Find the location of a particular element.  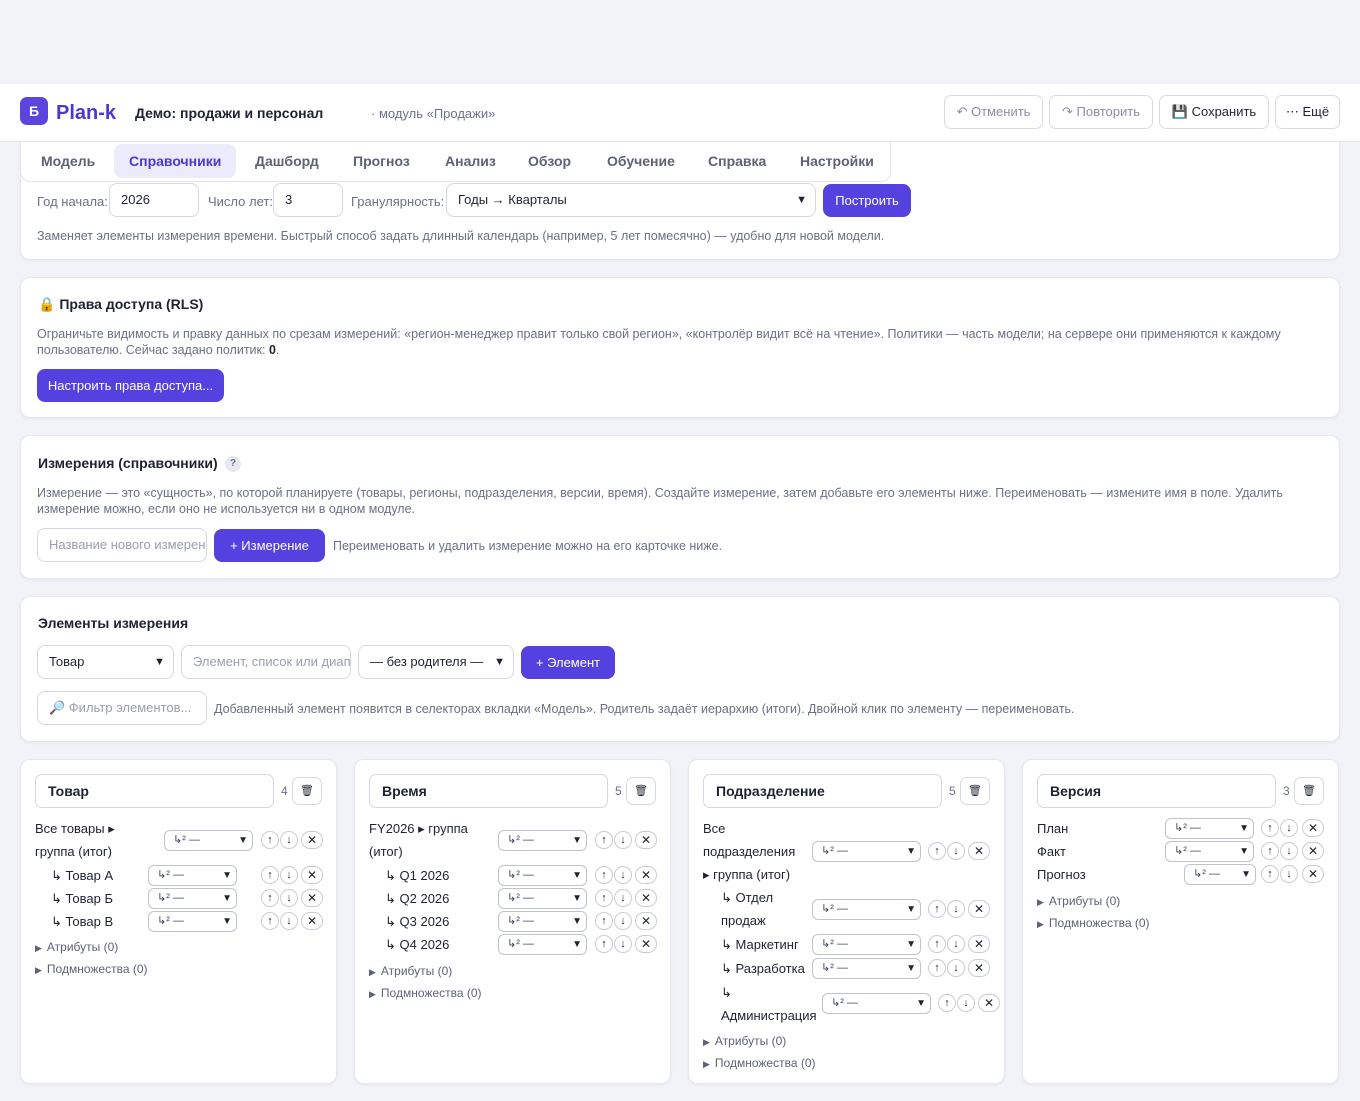

tab-directories: Справочники is located at coordinates (175, 161).